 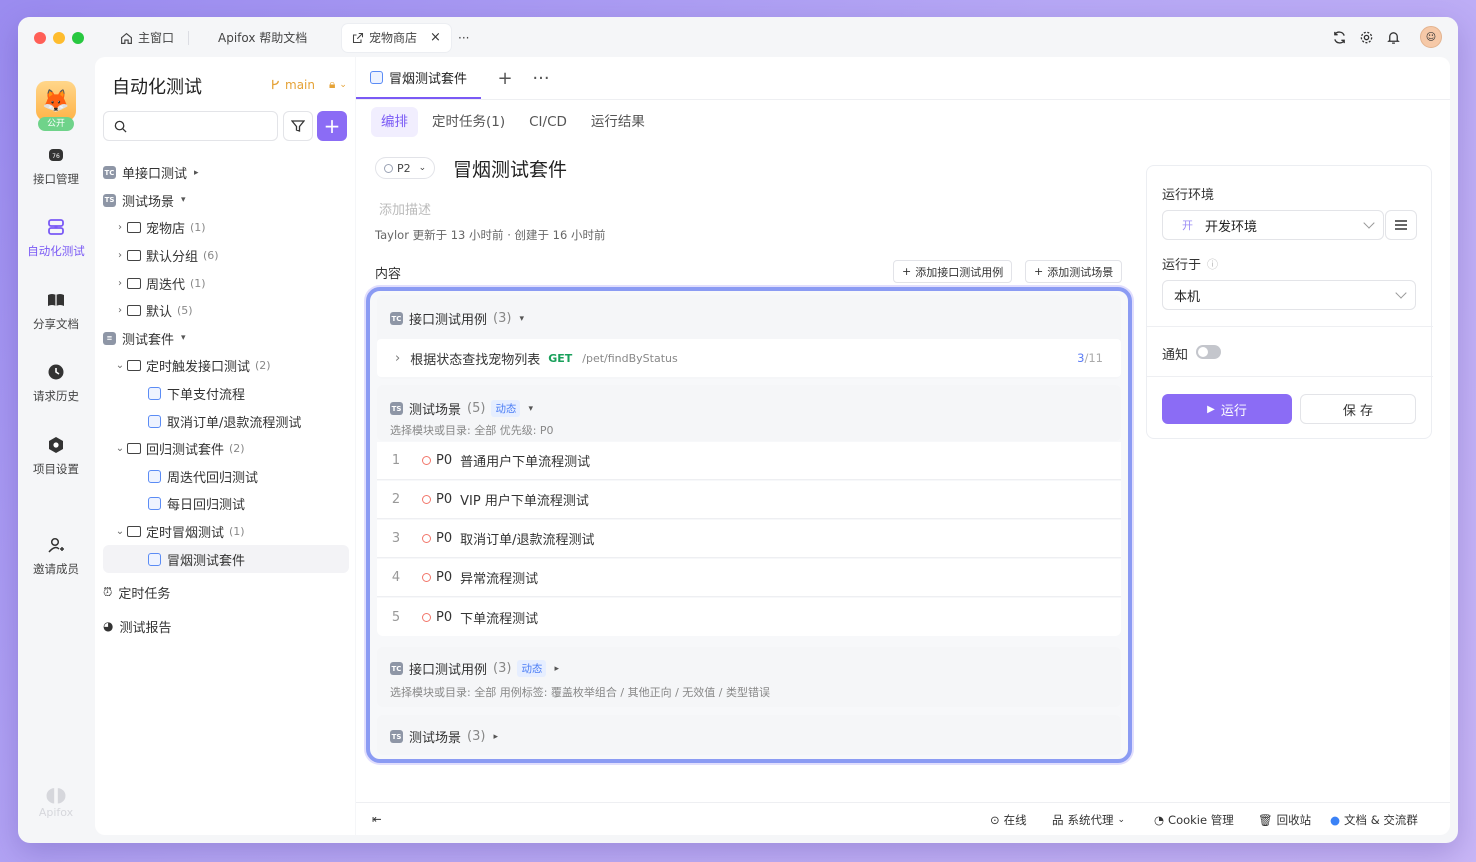 What do you see at coordinates (226, 593) in the screenshot?
I see `tree-root-scheduled-tasks: ⏰︎ 定时任务` at bounding box center [226, 593].